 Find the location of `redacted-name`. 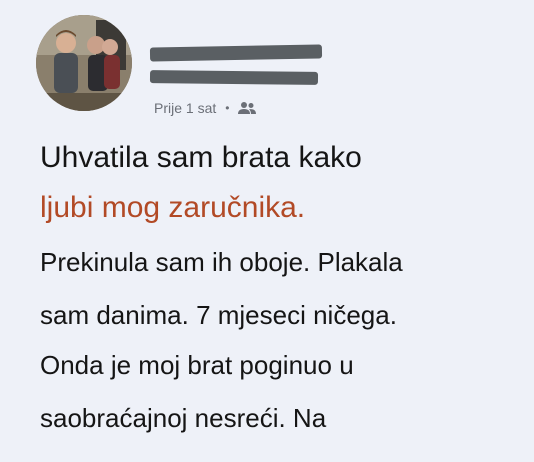

redacted-name is located at coordinates (236, 53).